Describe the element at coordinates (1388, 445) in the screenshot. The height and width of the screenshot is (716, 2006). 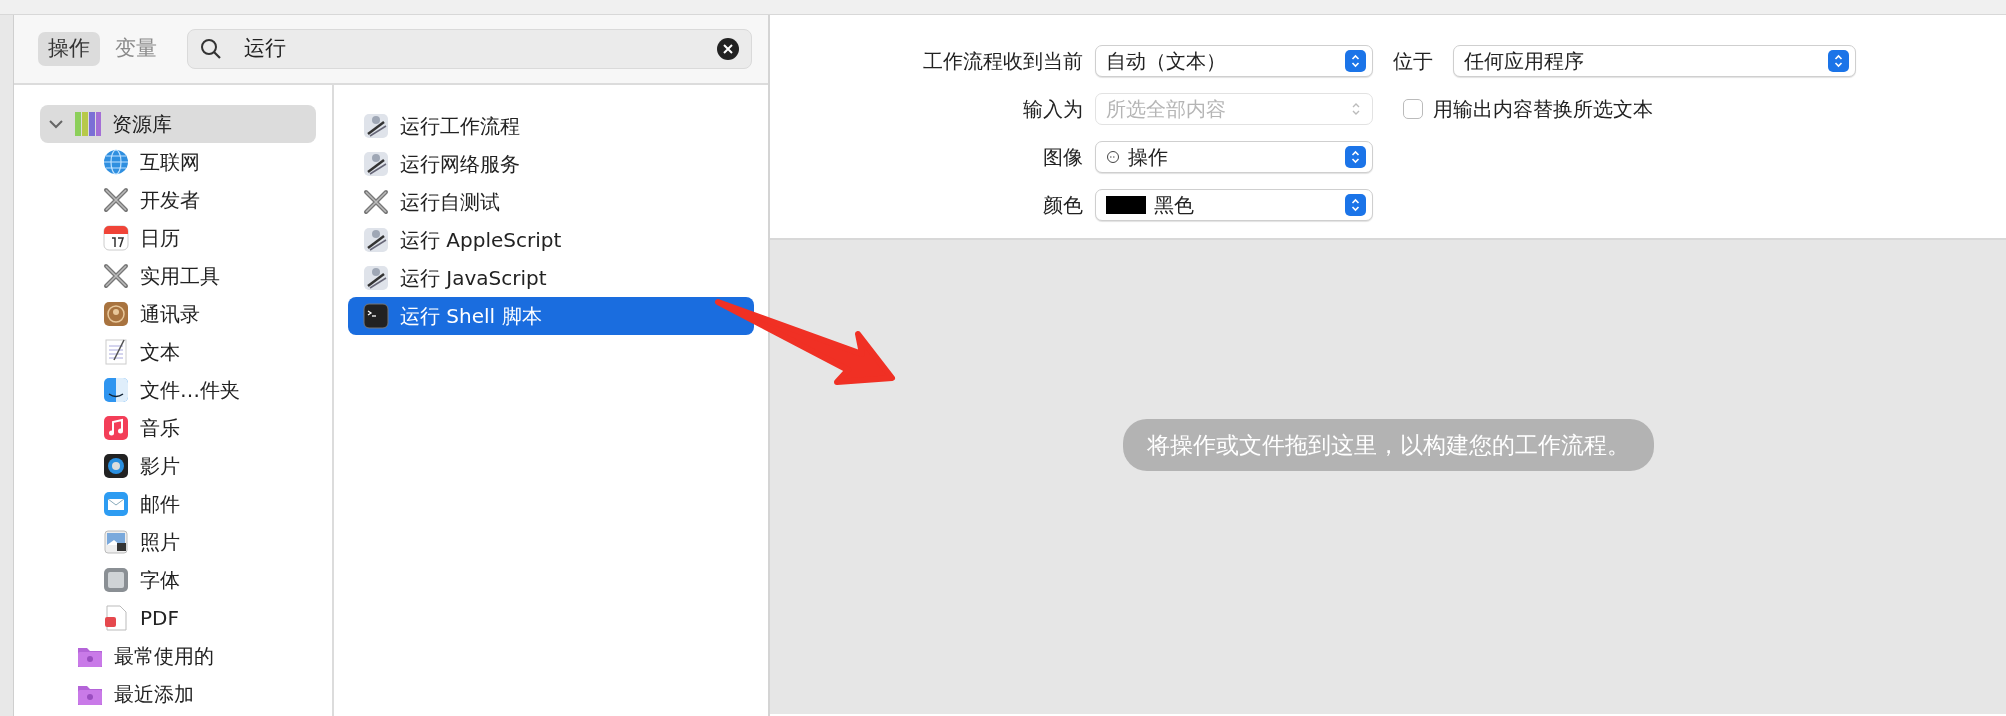
I see `drop-hint: 将操作或文件拖到这里，以构建您的工作流程。` at that location.